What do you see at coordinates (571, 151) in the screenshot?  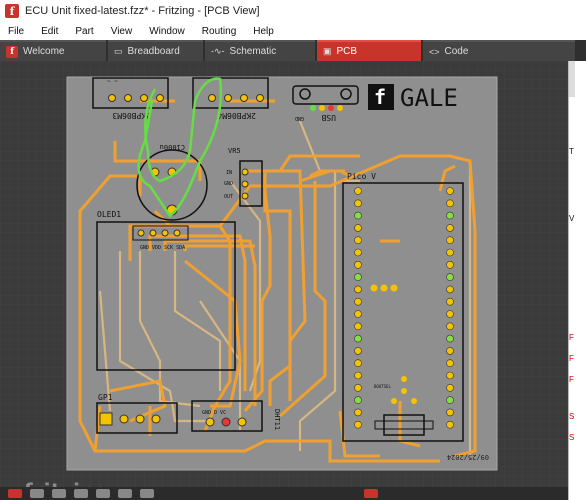 I see `side-letter-0: T` at bounding box center [571, 151].